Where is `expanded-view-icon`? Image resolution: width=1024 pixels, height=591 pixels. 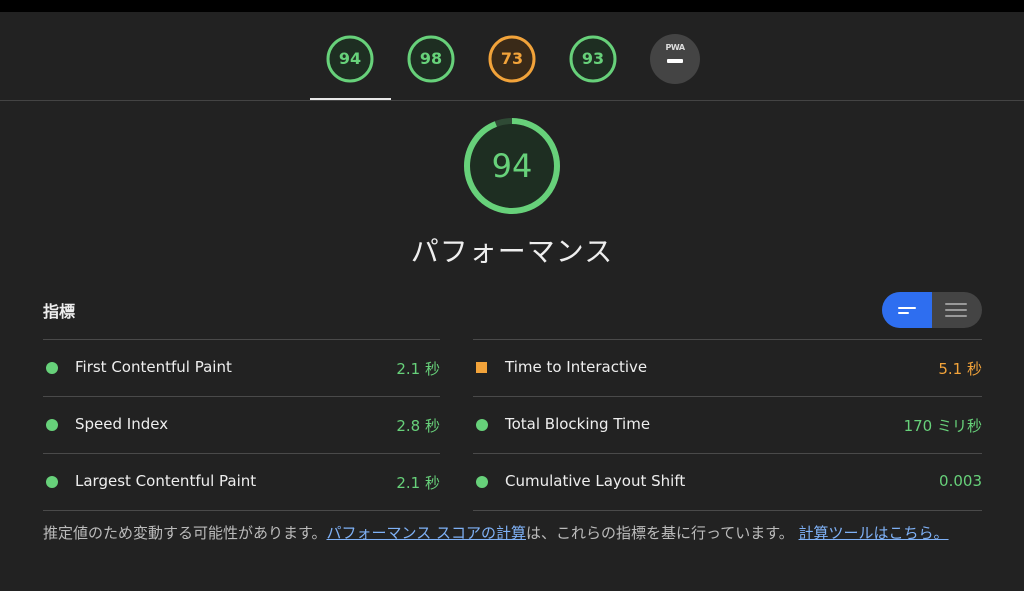 expanded-view-icon is located at coordinates (957, 310).